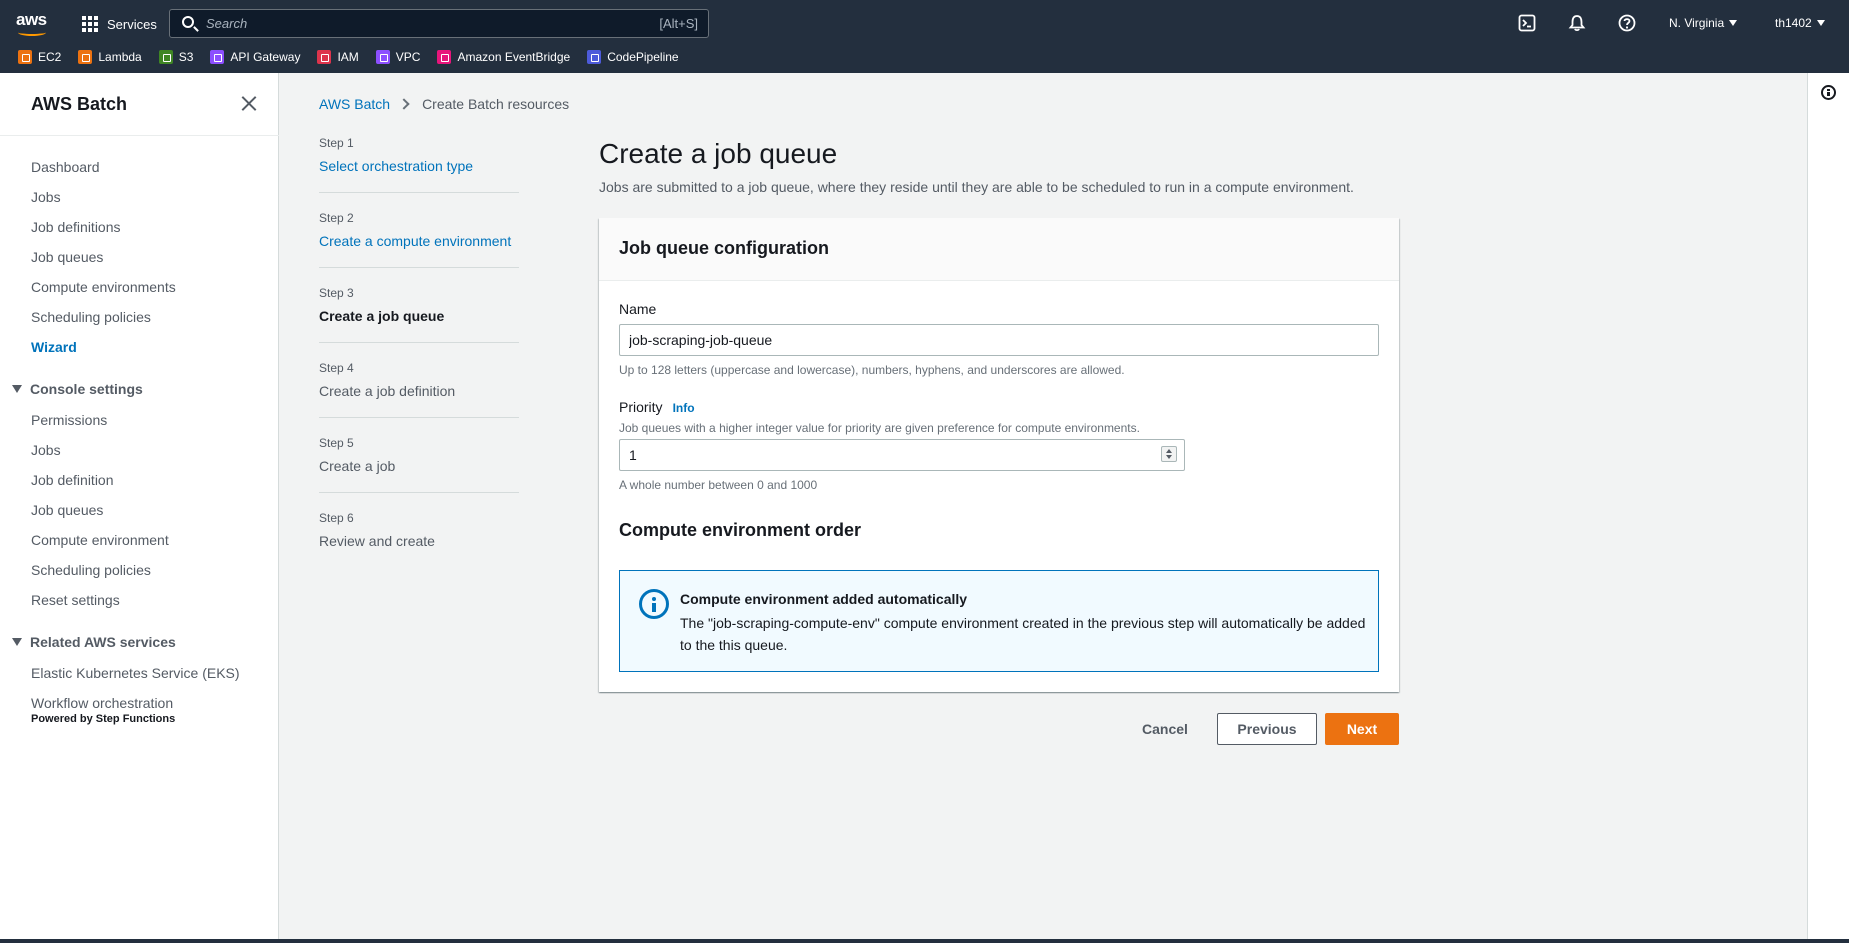  I want to click on favorite-api-gateway: API Gateway, so click(255, 57).